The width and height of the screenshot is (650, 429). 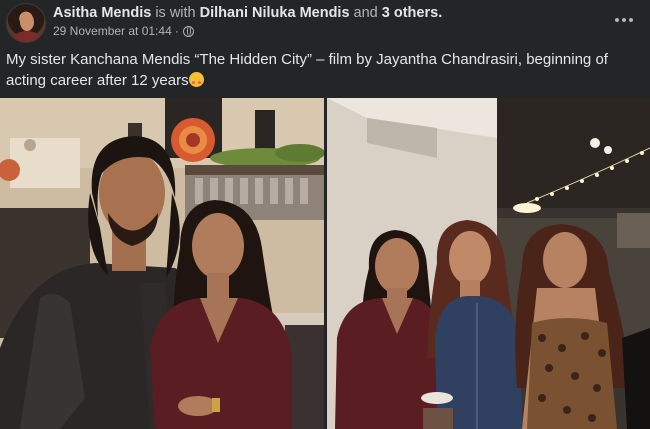 What do you see at coordinates (412, 13) in the screenshot?
I see `others-link: 3 others.` at bounding box center [412, 13].